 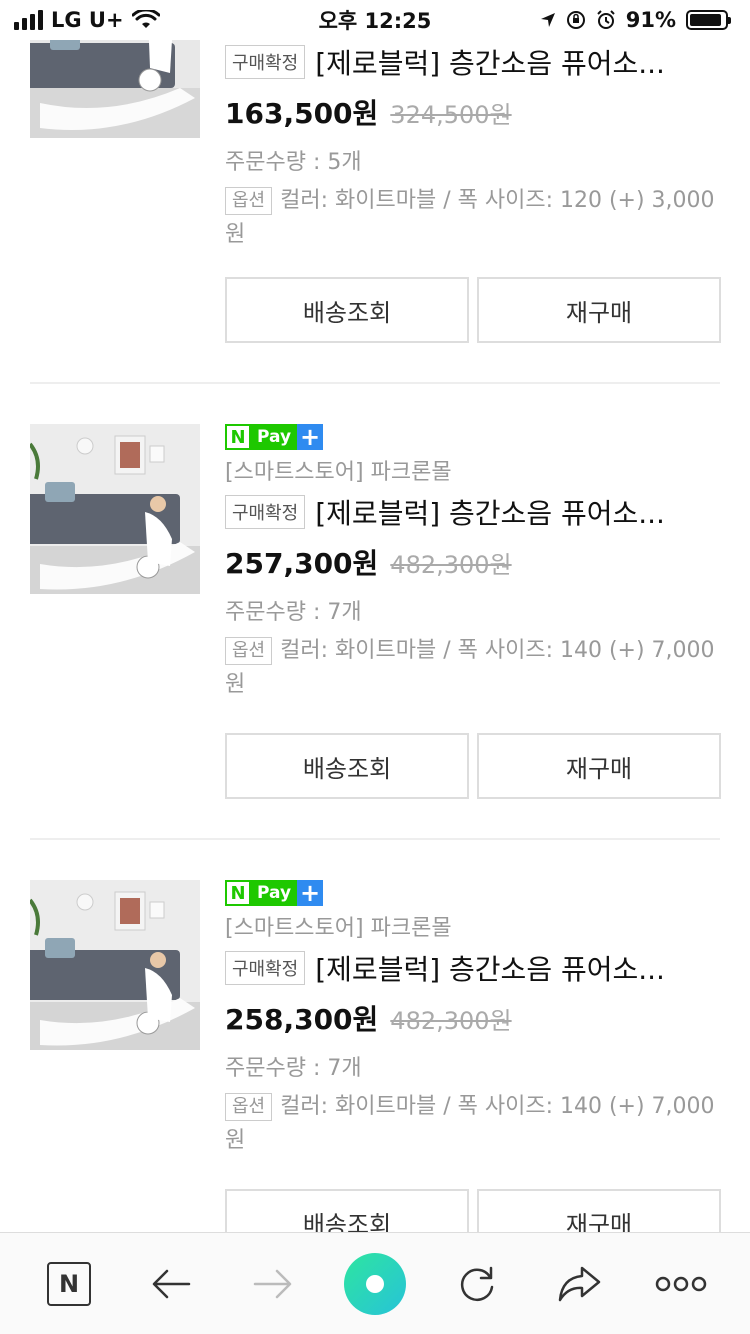 I want to click on wifi-icon, so click(x=145, y=19).